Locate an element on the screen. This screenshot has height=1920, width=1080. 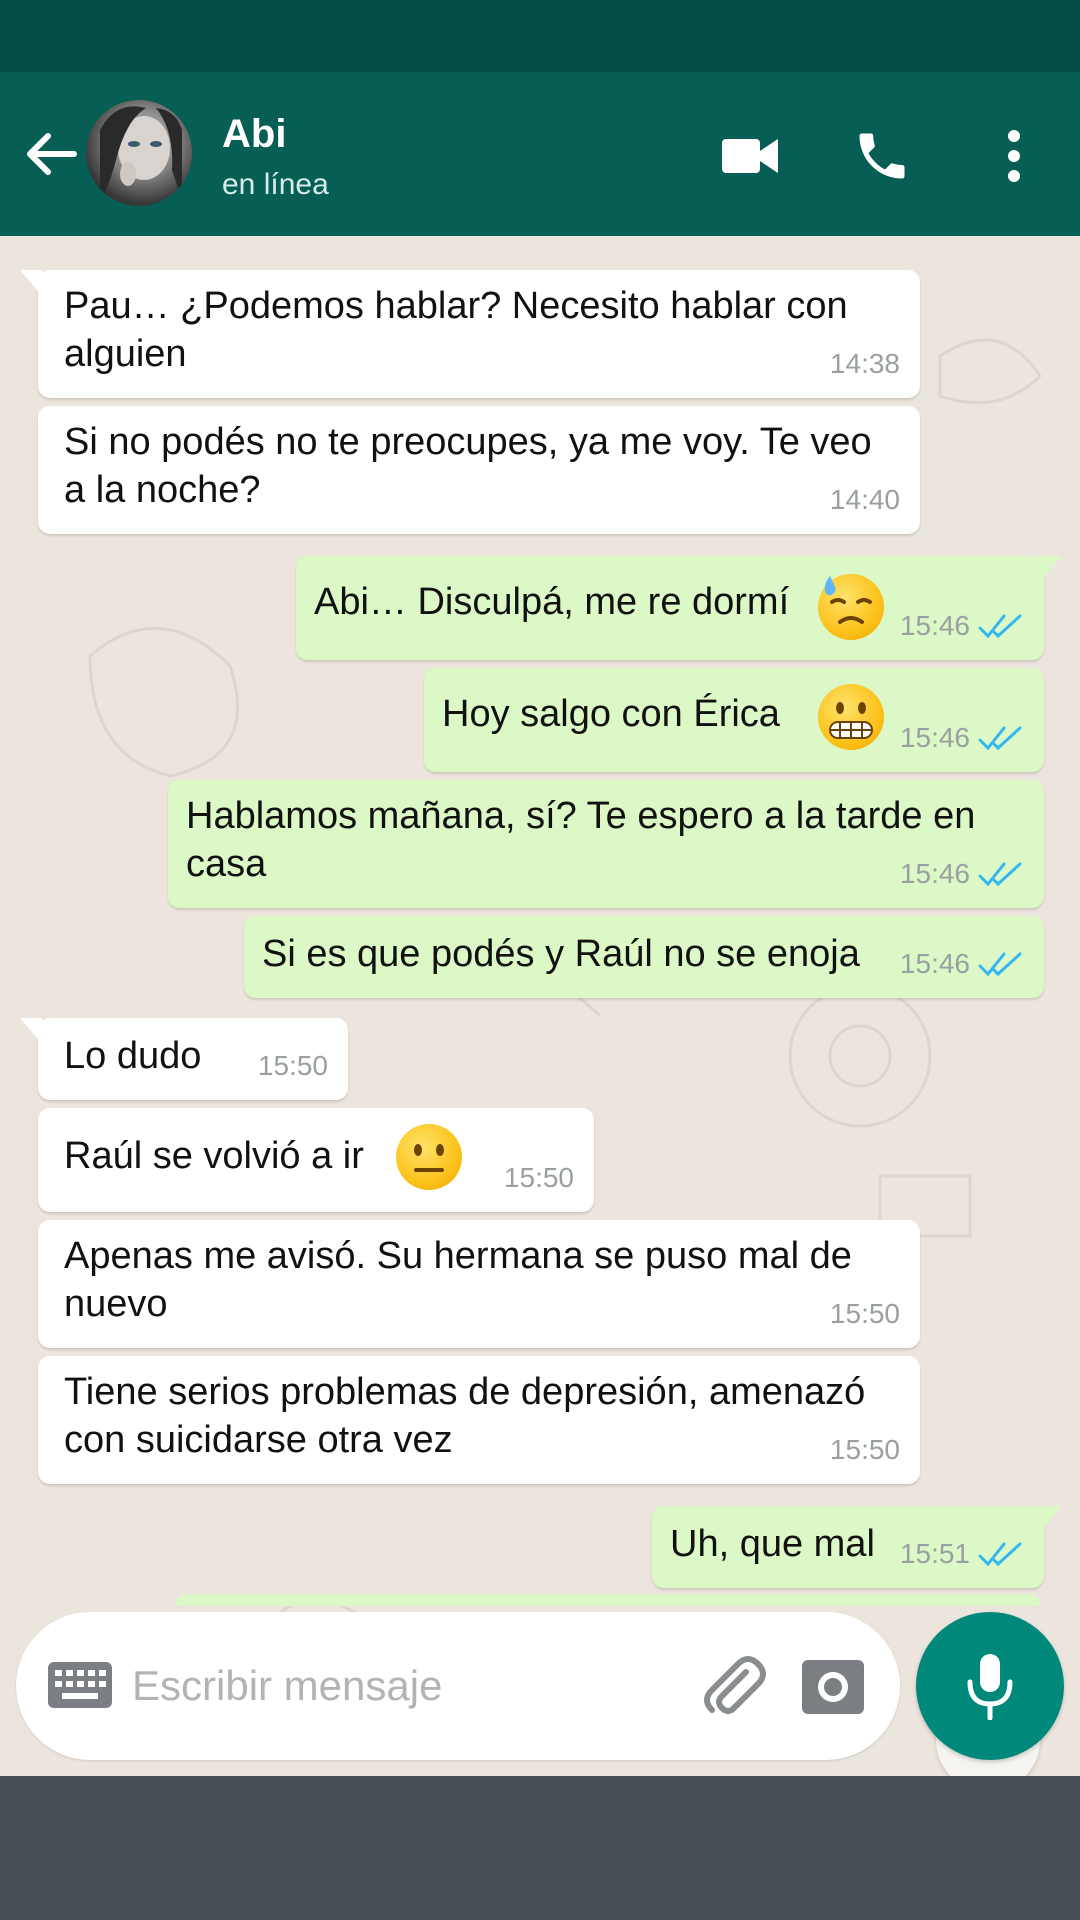
attach-icon is located at coordinates (733, 1687).